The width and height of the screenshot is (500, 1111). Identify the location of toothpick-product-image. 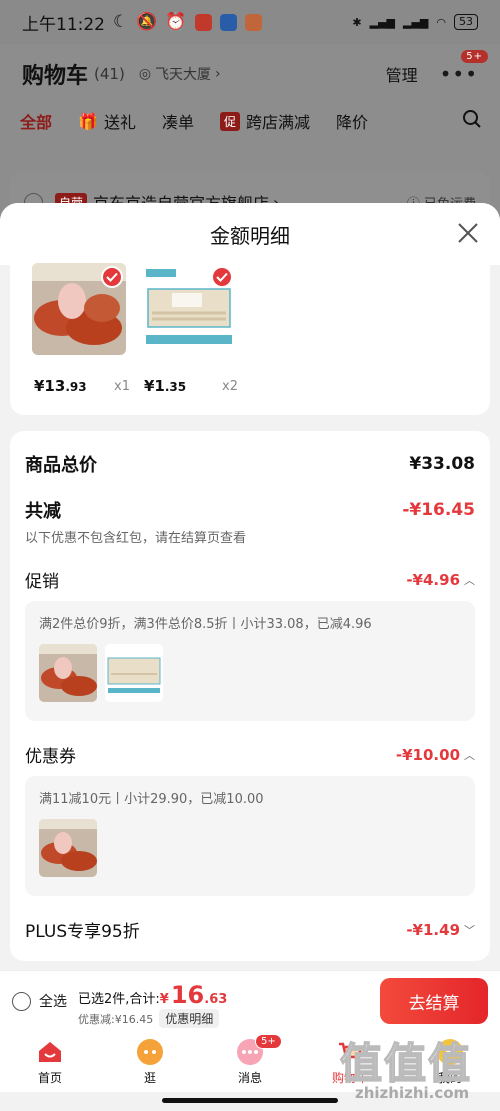
(189, 309).